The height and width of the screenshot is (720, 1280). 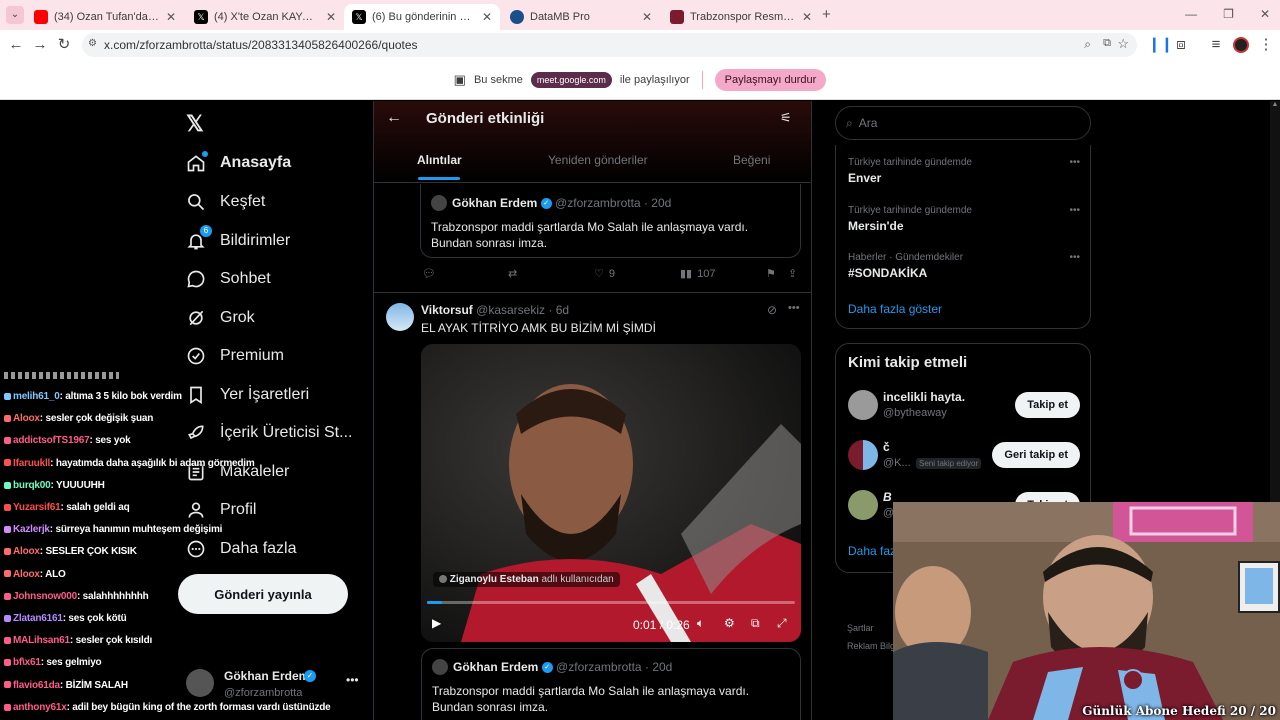 What do you see at coordinates (741, 17) in the screenshot?
I see `browser-tab-5: Trabzonspor Resmi Alışveriş Sit... ✕` at bounding box center [741, 17].